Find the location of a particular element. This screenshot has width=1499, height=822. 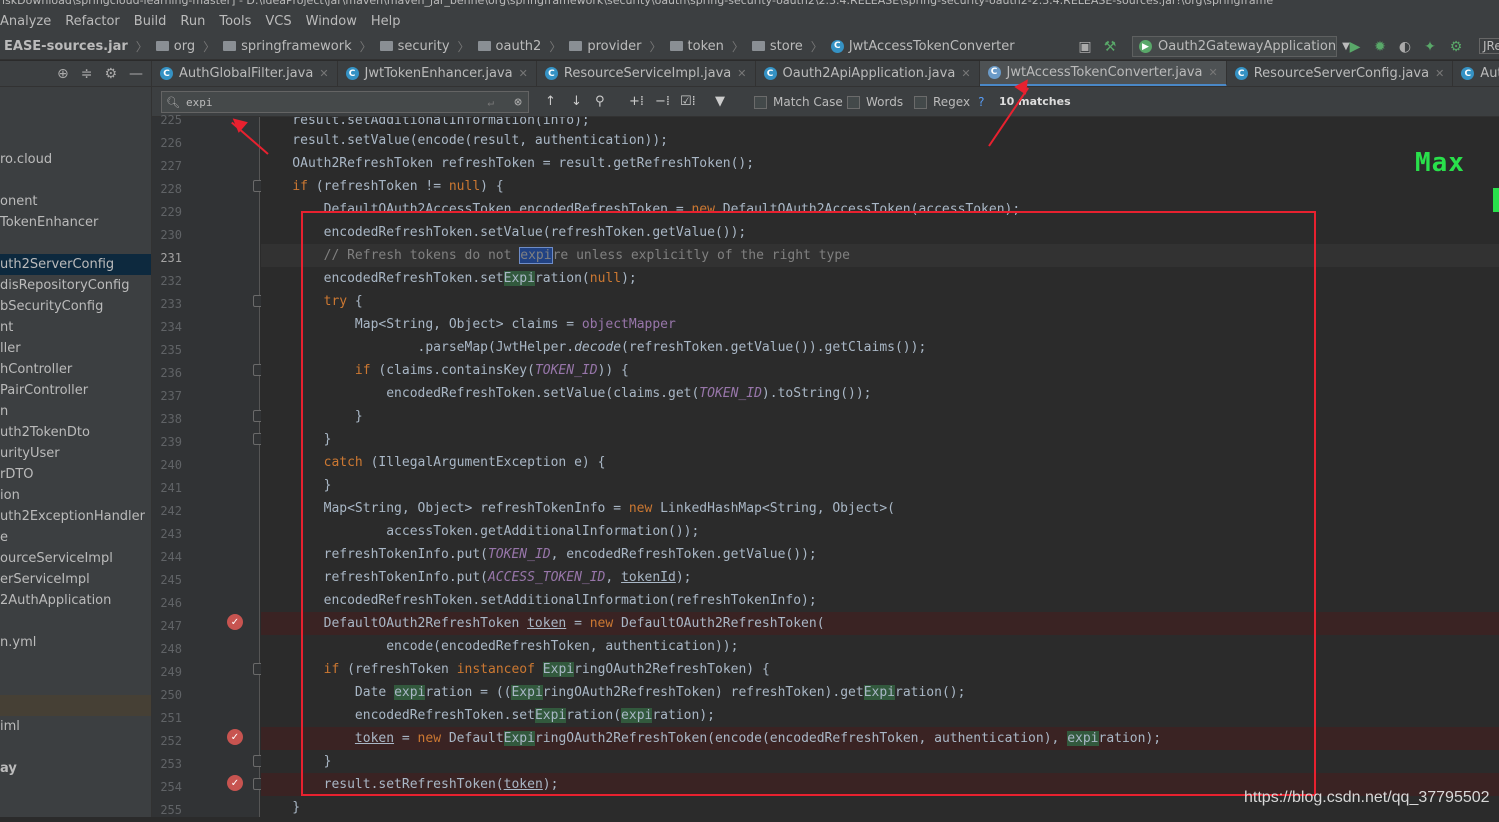

sidebar-item: onent is located at coordinates (75, 201).